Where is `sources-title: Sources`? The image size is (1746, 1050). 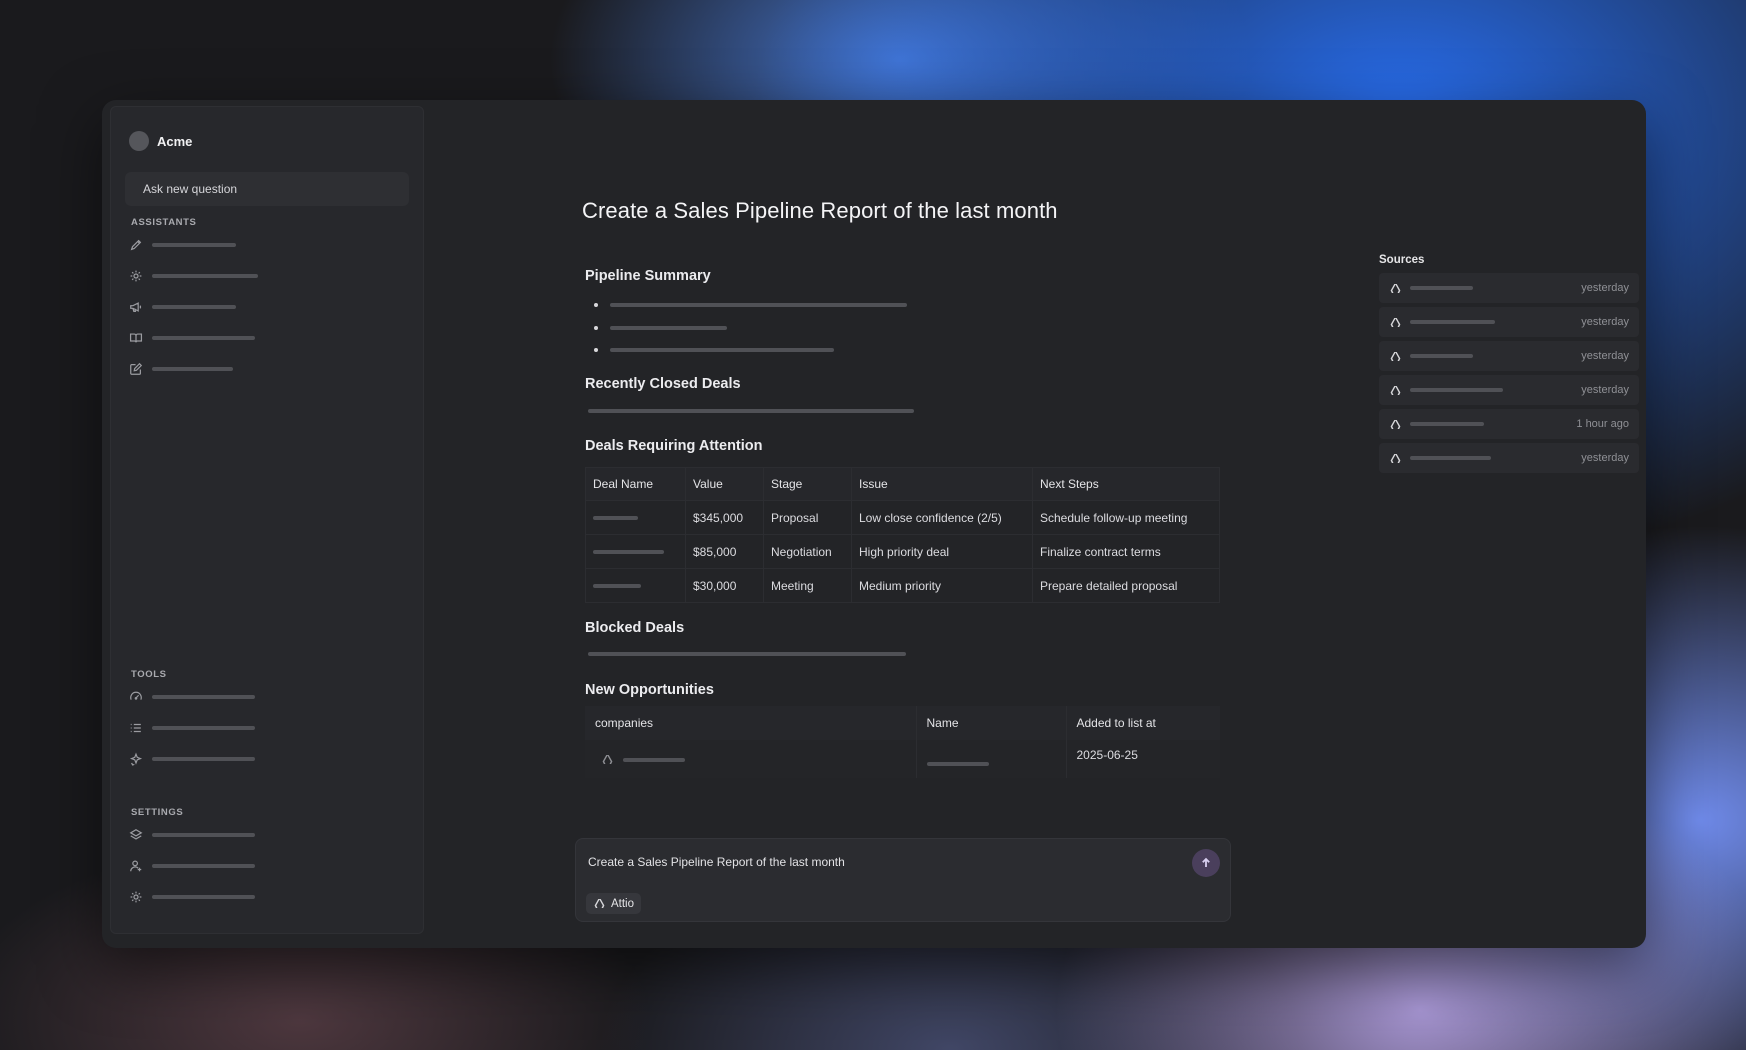 sources-title: Sources is located at coordinates (1402, 260).